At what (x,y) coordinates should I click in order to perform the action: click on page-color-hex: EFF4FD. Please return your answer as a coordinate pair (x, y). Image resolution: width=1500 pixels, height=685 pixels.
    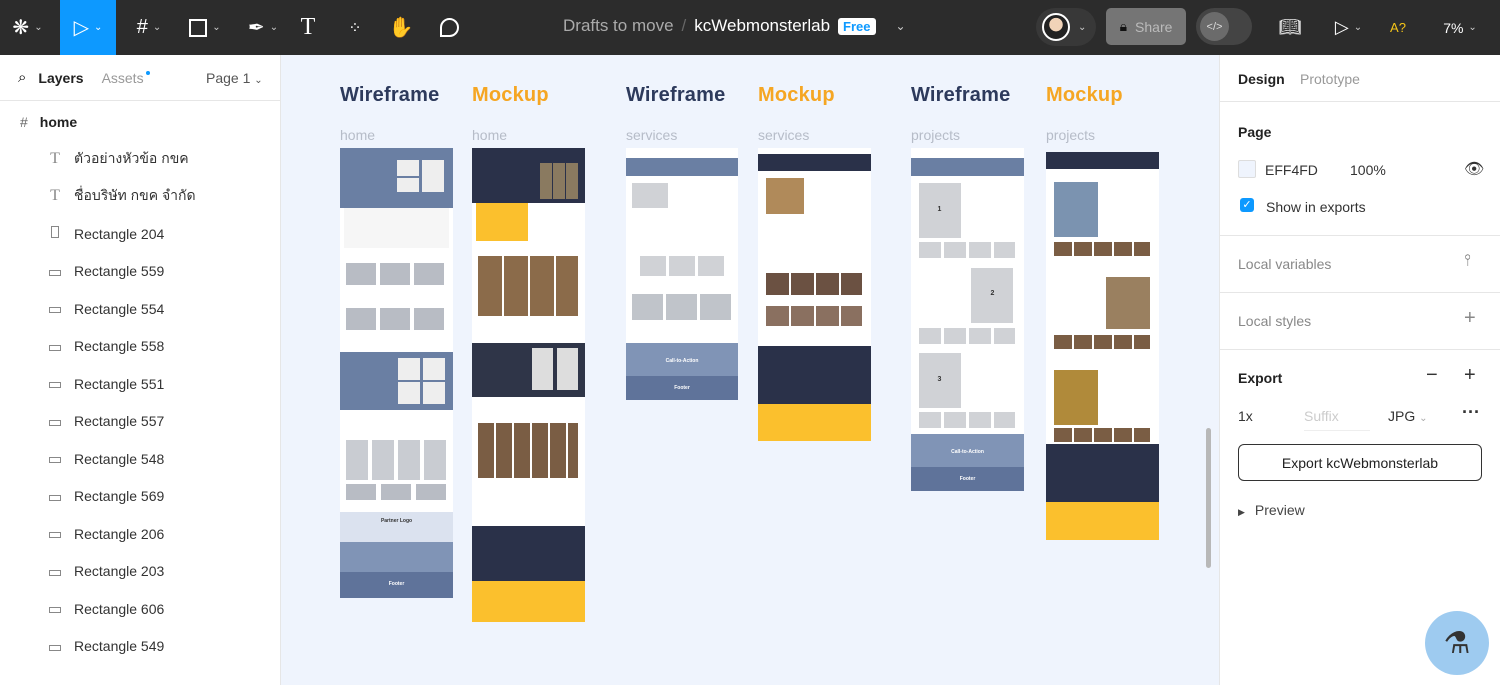
    Looking at the image, I should click on (1291, 170).